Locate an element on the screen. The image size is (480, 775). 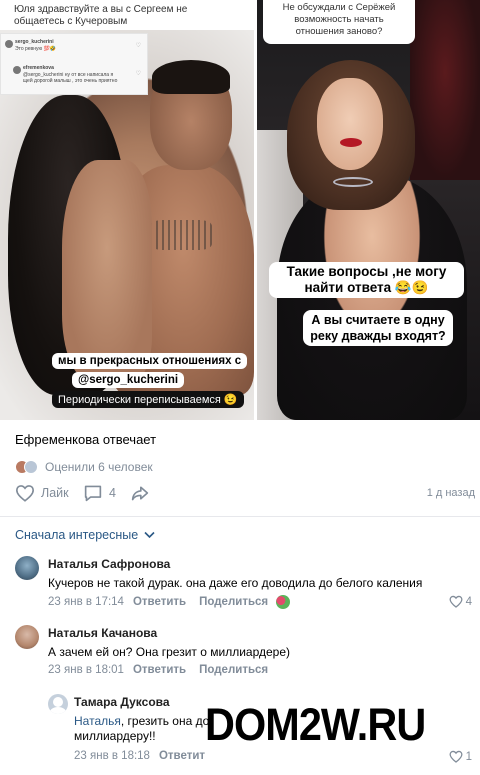
woman-face is located at coordinates (350, 124).